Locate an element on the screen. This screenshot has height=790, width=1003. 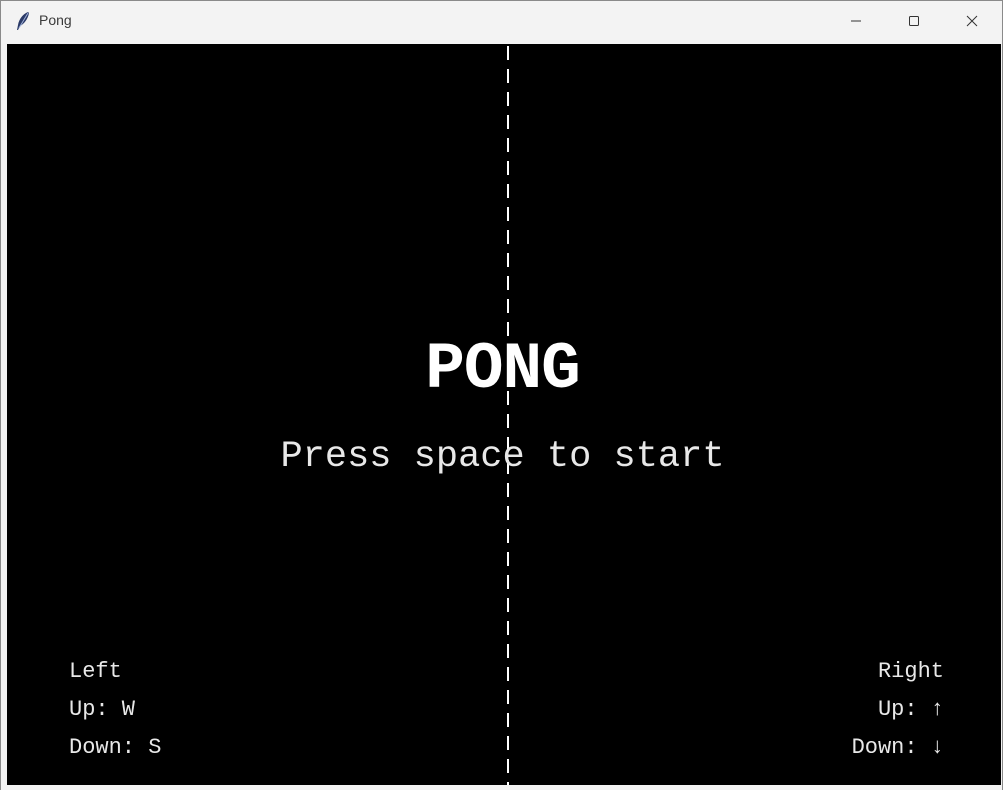
maximize-icon is located at coordinates (914, 21).